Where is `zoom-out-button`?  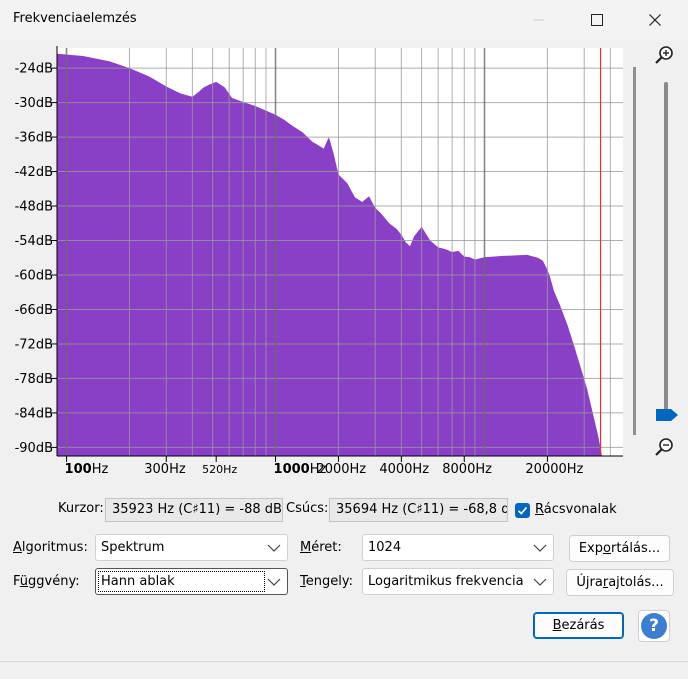 zoom-out-button is located at coordinates (664, 447).